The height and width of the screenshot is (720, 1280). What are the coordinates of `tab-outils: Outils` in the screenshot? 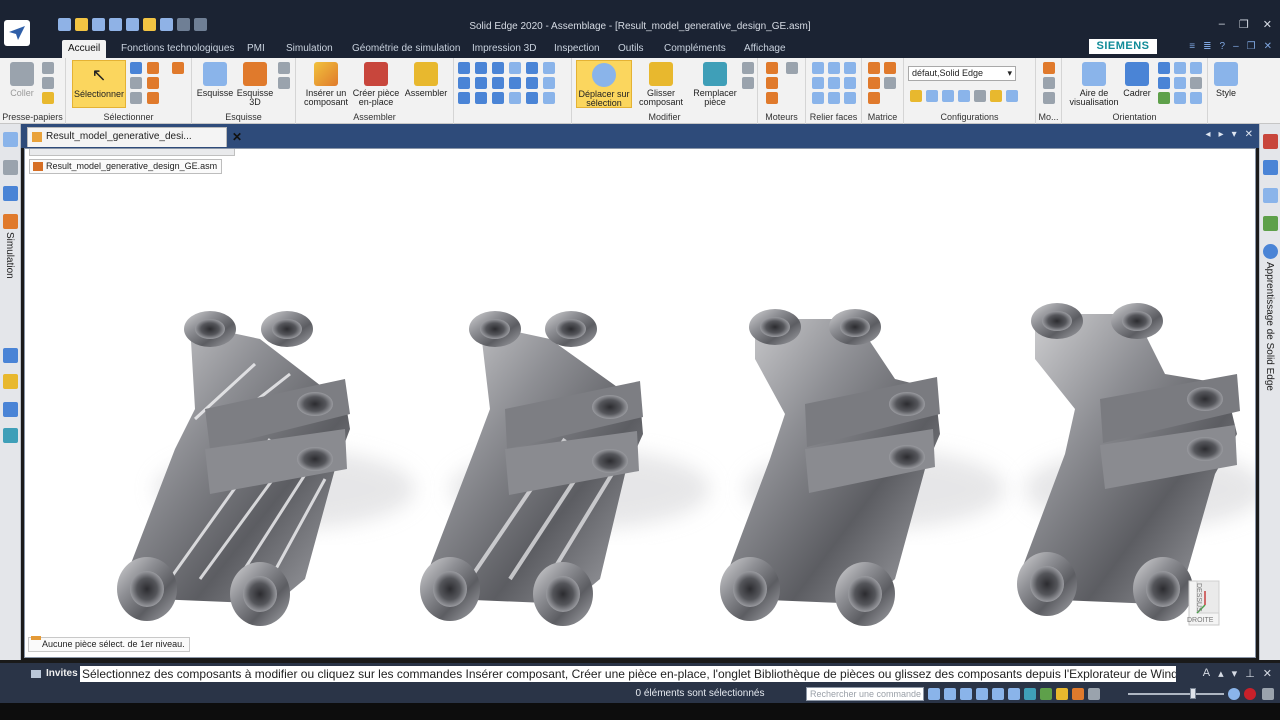 It's located at (631, 49).